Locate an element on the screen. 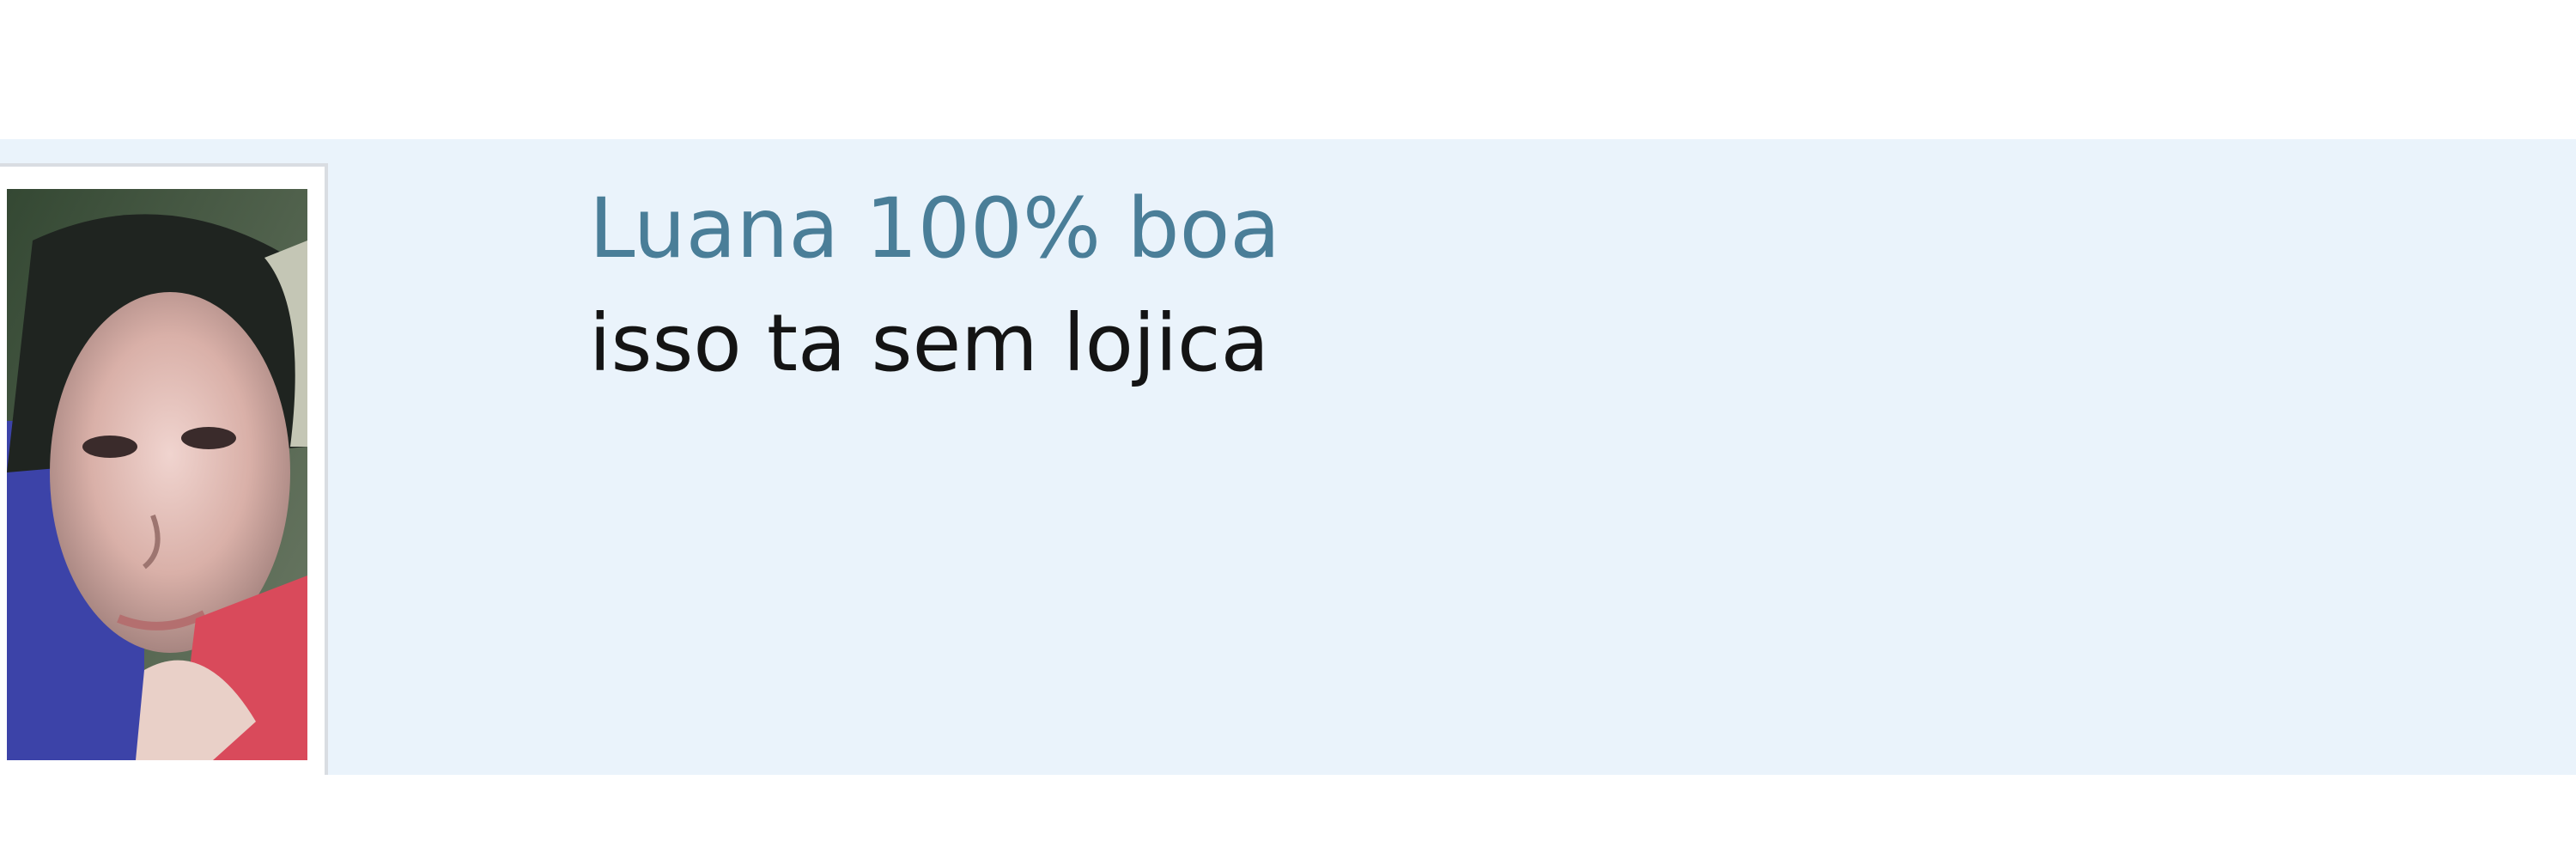  author-name-link: Luana 100% boa is located at coordinates (1533, 229).